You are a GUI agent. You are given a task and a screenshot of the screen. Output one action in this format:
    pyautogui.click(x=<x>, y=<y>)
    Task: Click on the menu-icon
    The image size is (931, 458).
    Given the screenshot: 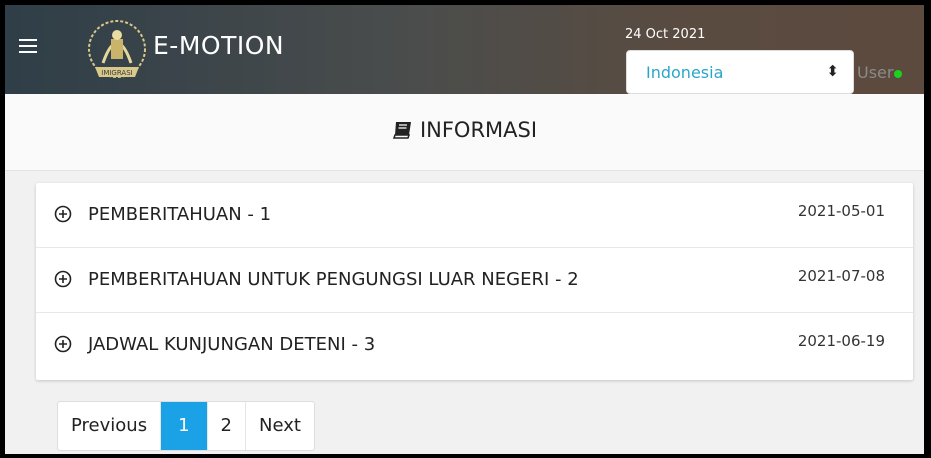 What is the action you would take?
    pyautogui.click(x=28, y=46)
    